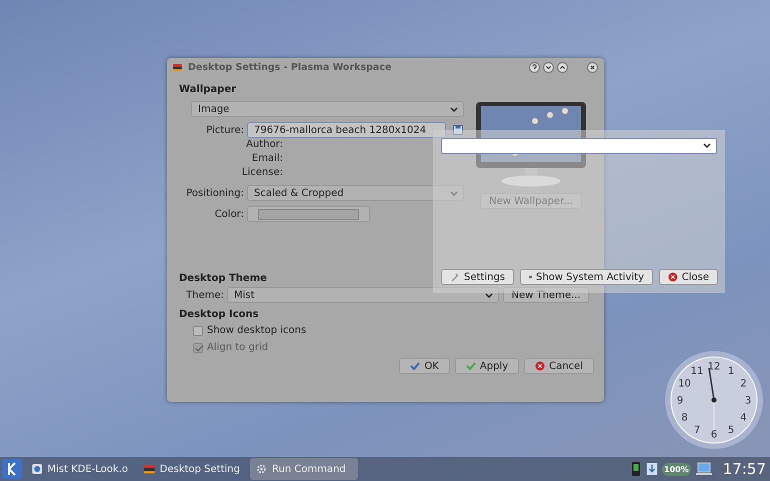 This screenshot has width=770, height=481. Describe the element at coordinates (237, 347) in the screenshot. I see `checkbox-label: Align to grid` at that location.